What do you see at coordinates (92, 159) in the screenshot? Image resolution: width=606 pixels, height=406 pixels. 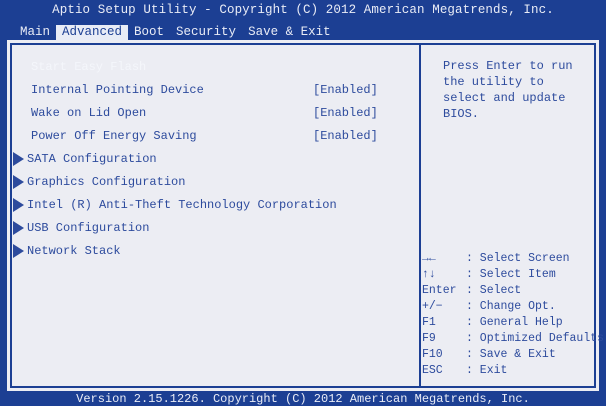 I see `submenu-label: SATA Configuration` at bounding box center [92, 159].